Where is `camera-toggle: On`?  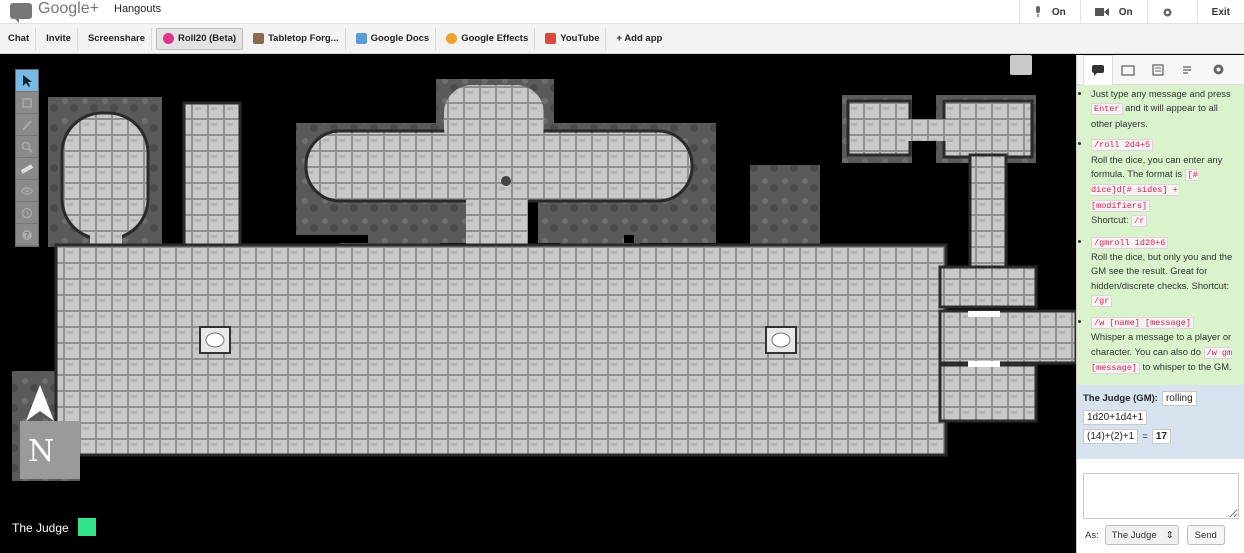
camera-toggle: On is located at coordinates (1113, 12).